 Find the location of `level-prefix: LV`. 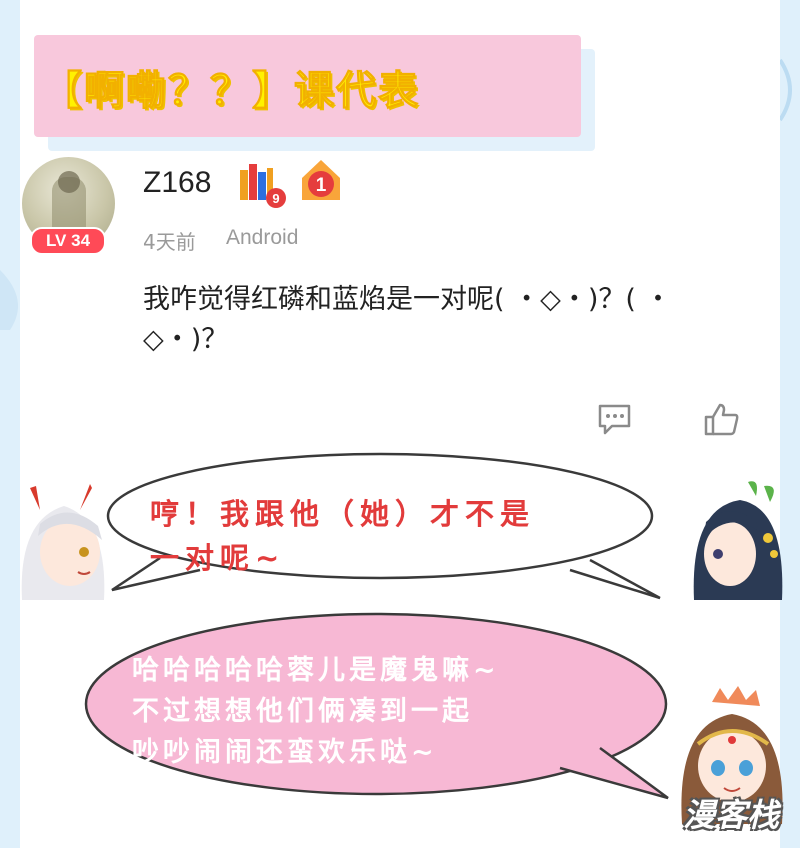

level-prefix: LV is located at coordinates (56, 240).